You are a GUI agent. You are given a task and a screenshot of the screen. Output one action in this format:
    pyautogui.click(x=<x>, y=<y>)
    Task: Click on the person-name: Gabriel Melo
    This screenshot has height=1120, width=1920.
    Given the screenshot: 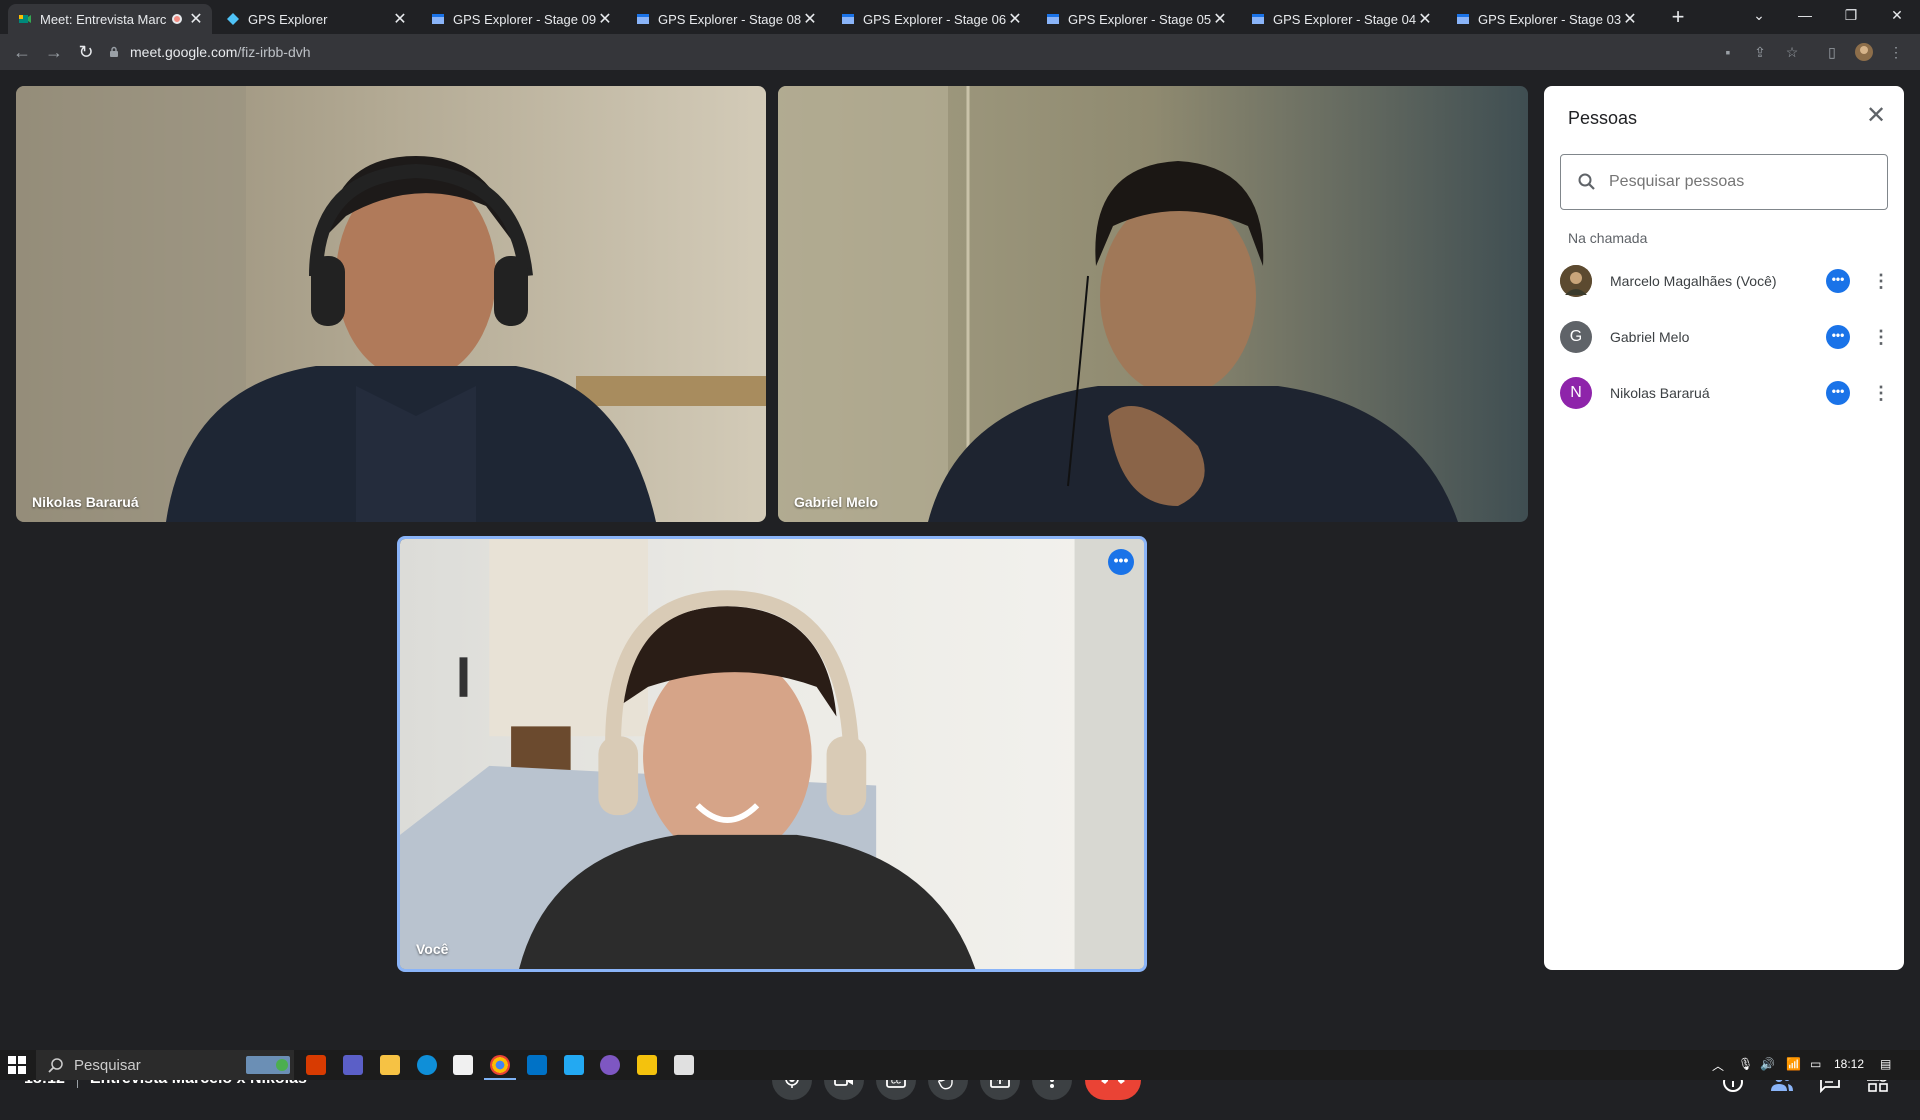 What is the action you would take?
    pyautogui.click(x=1650, y=337)
    